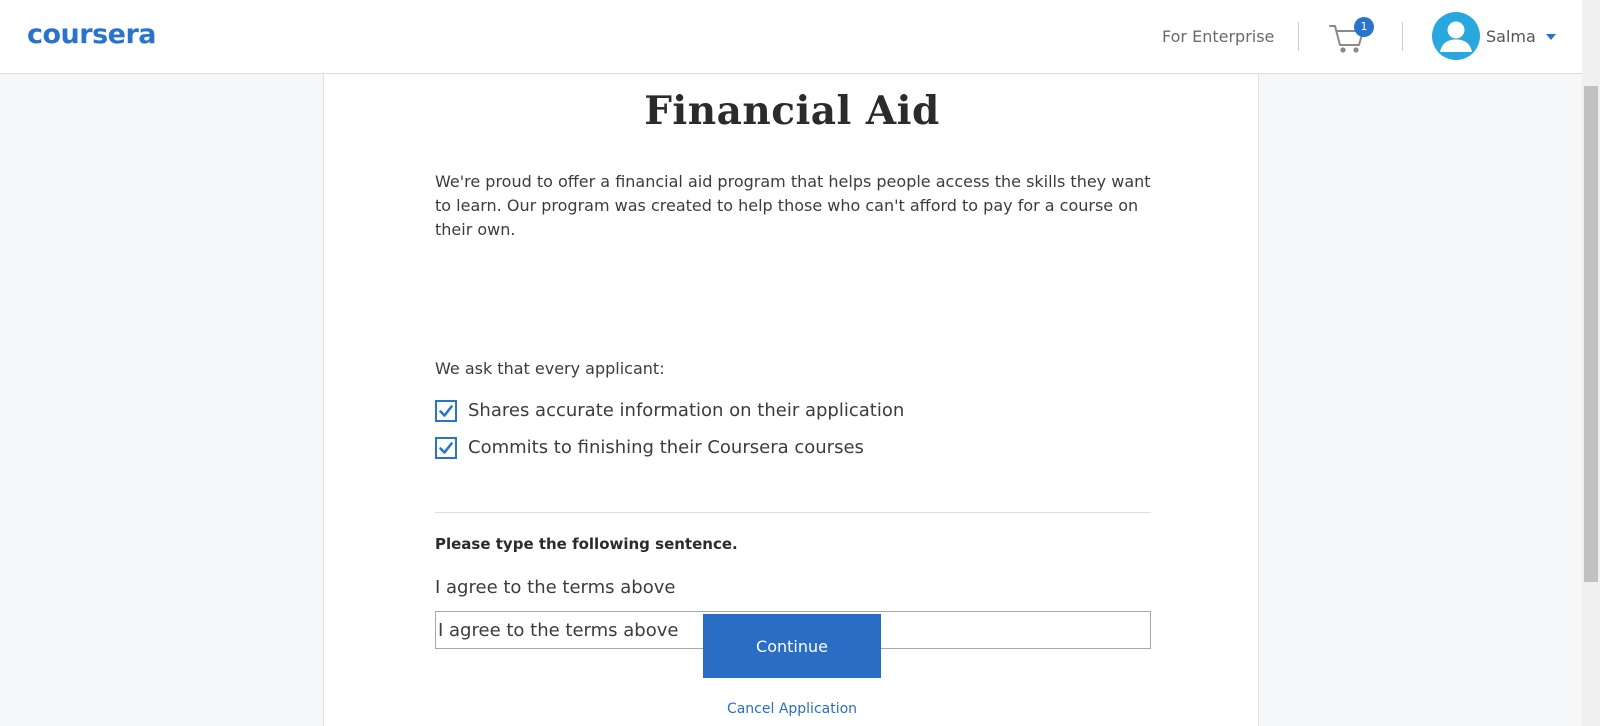  I want to click on section-divider, so click(793, 512).